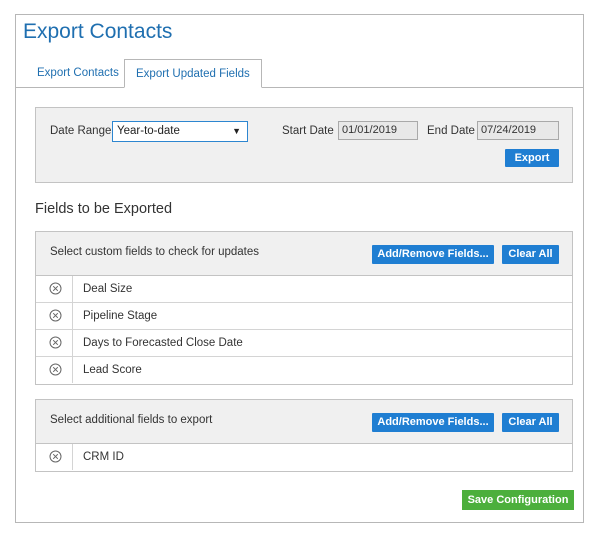  I want to click on custom-field-row: Pipeline Stage, so click(304, 316).